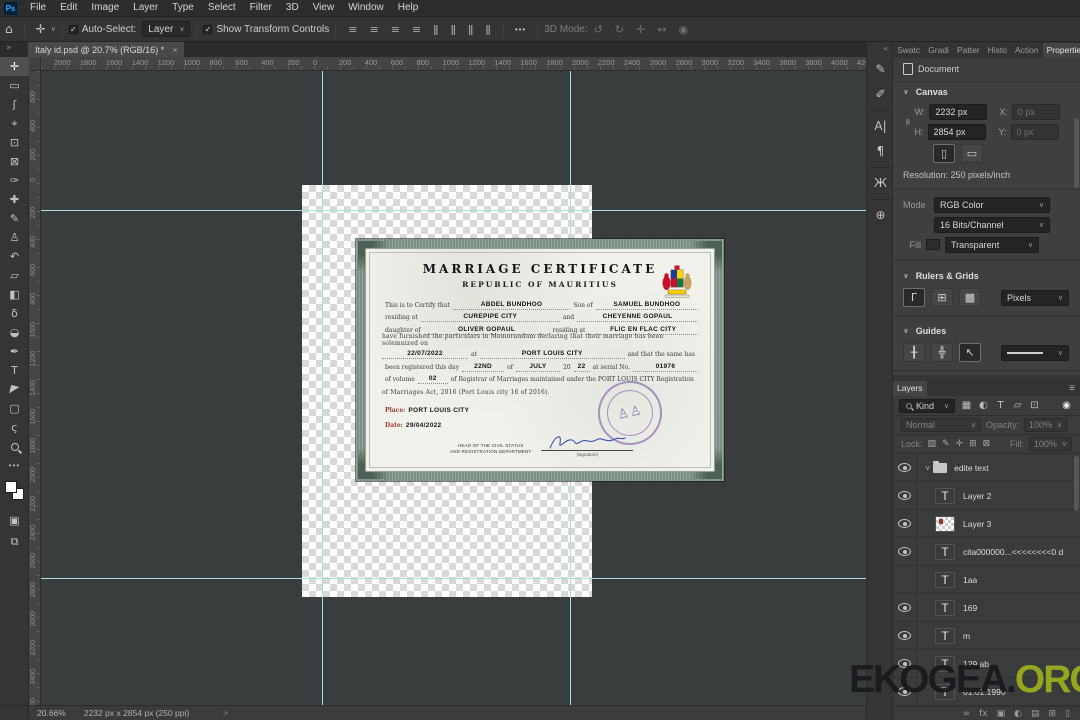 The width and height of the screenshot is (1080, 720). I want to click on close-icon: ×, so click(174, 50).